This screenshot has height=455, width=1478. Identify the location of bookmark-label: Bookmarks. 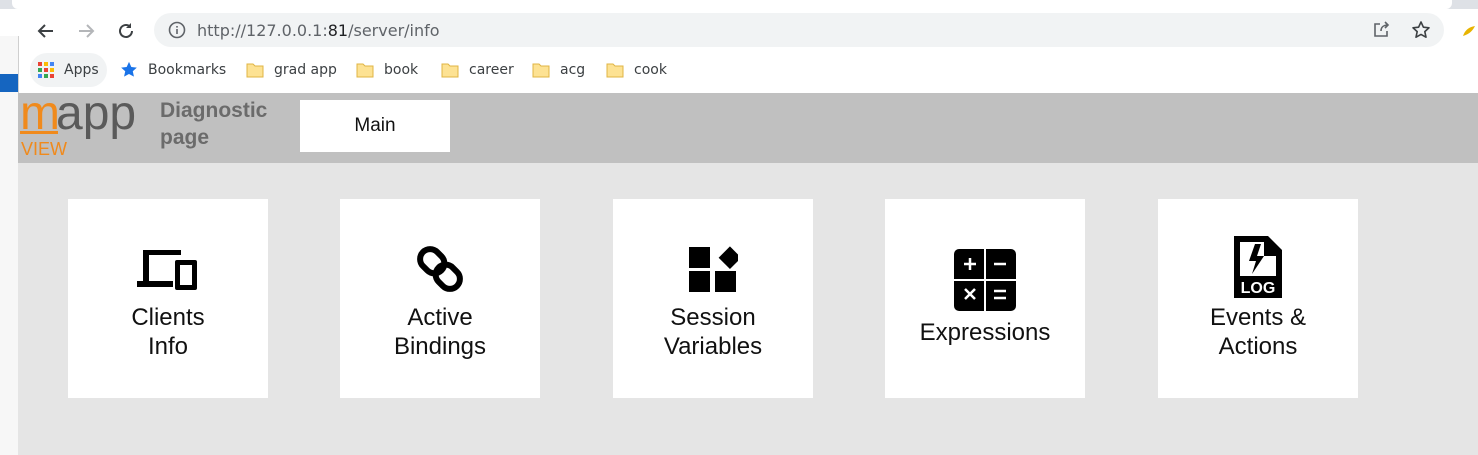
(187, 70).